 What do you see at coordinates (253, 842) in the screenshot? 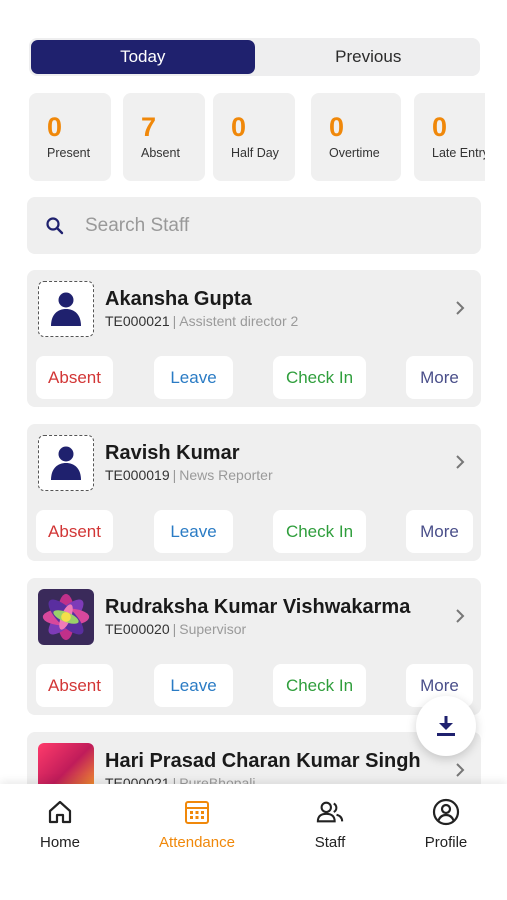
I see `bottom-navigation: Home Attendance Staff Profile` at bounding box center [253, 842].